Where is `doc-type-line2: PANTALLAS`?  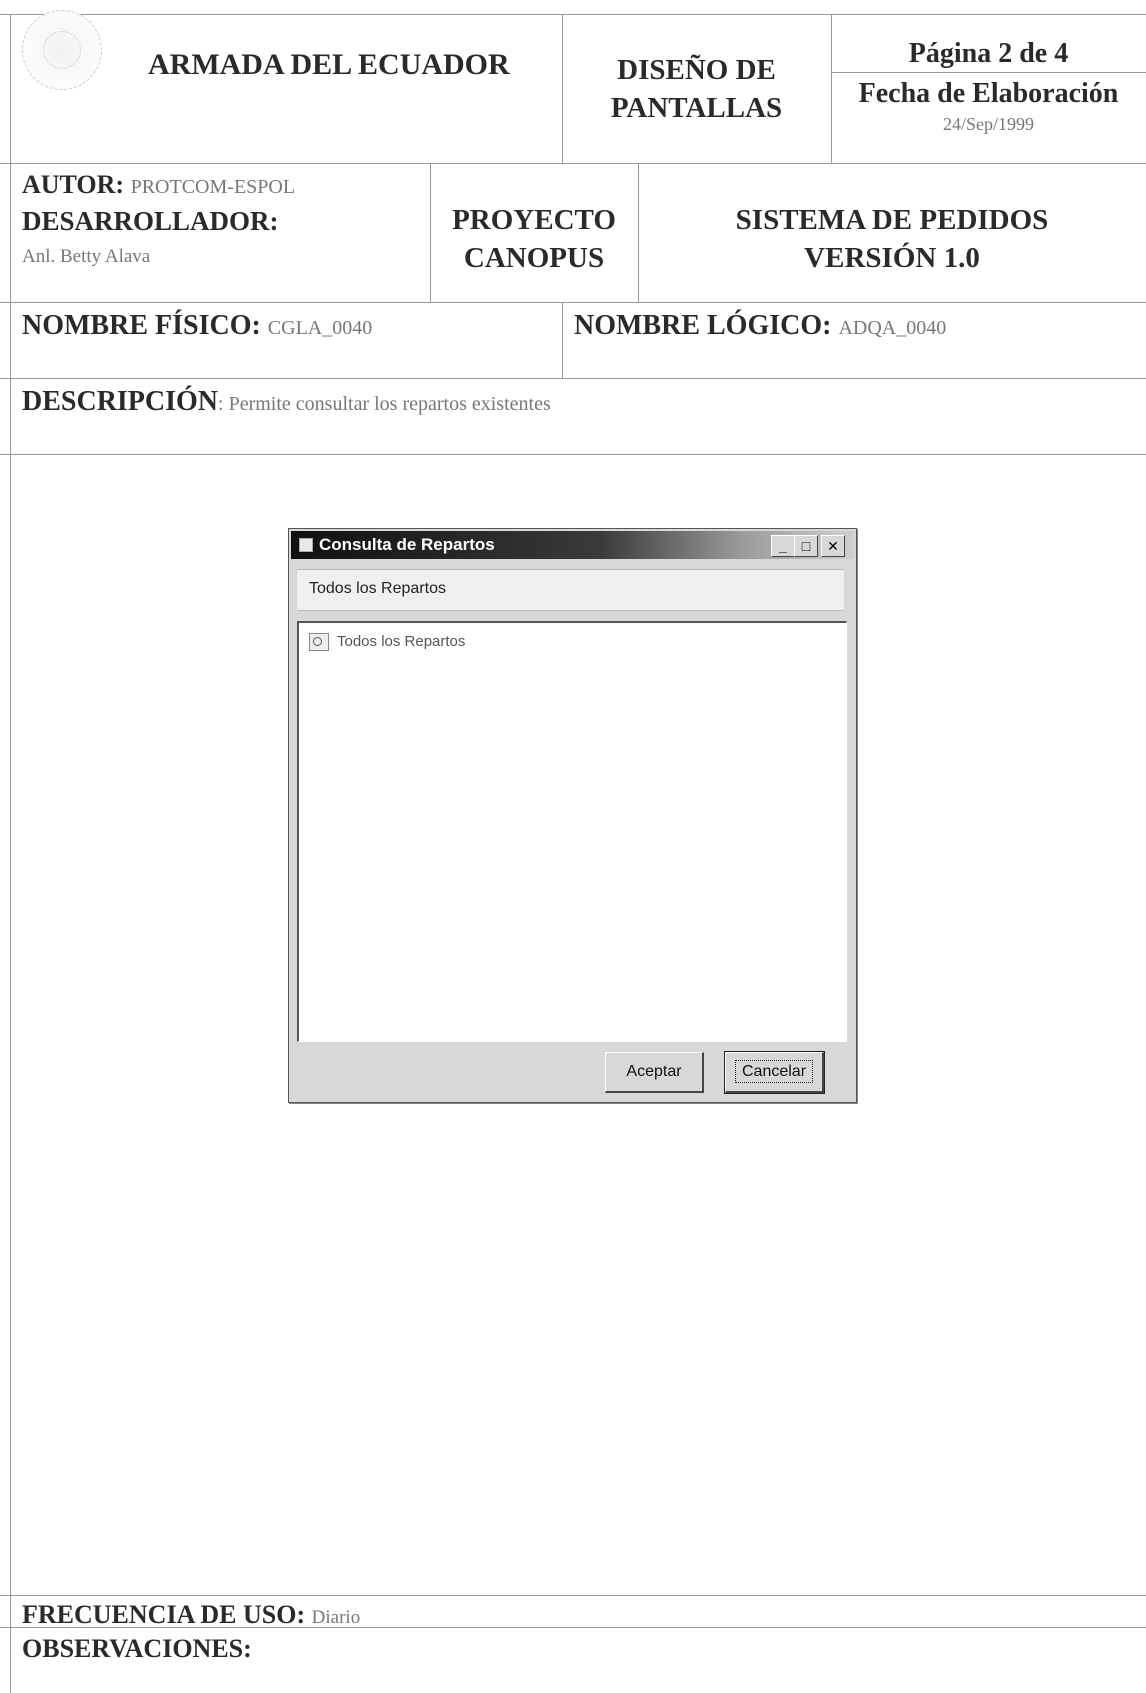 doc-type-line2: PANTALLAS is located at coordinates (696, 108).